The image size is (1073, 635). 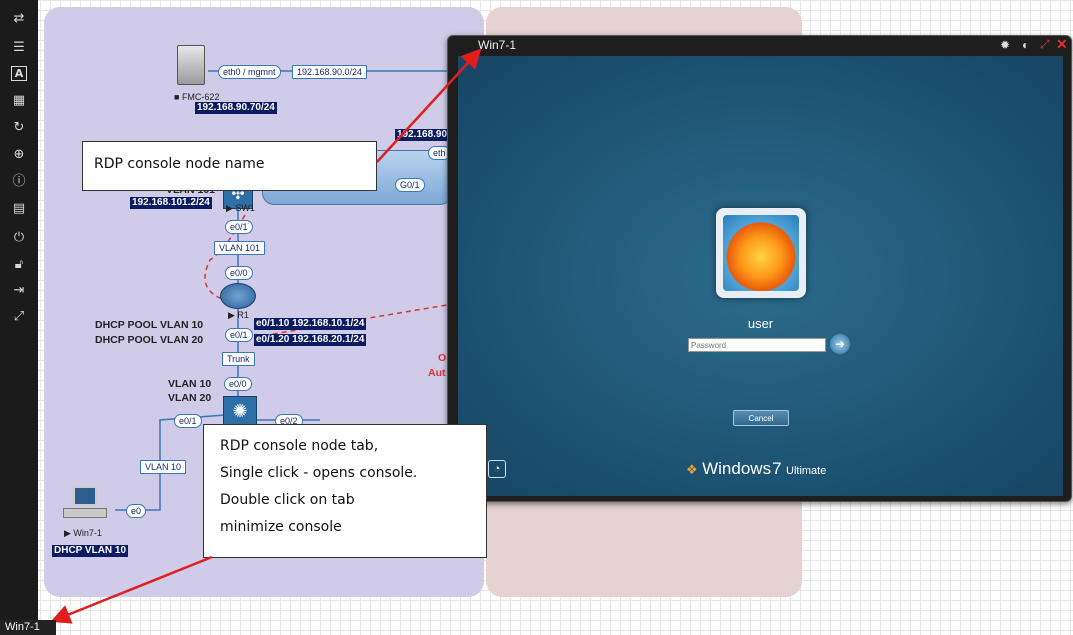 I want to click on cancel-button: Cancel, so click(x=761, y=418).